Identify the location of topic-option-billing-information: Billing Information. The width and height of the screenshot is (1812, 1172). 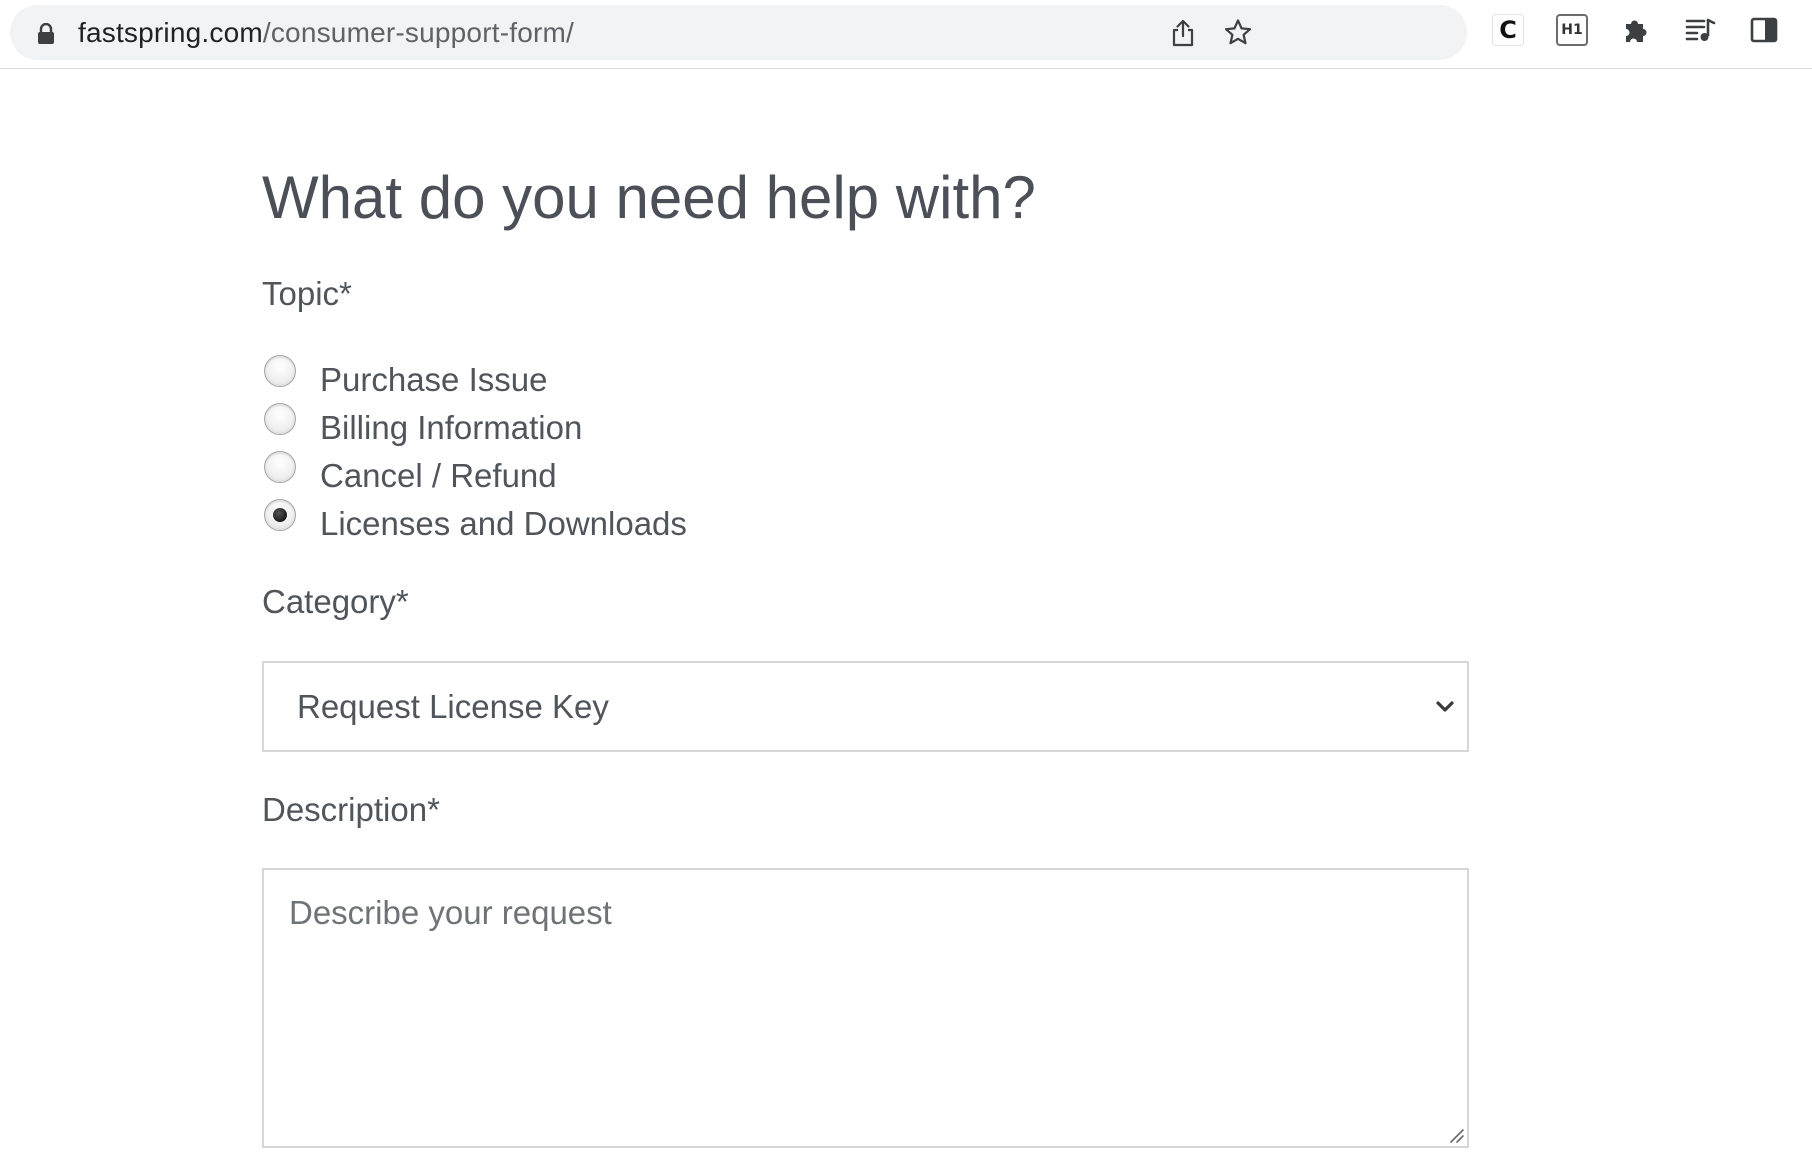
(612, 425).